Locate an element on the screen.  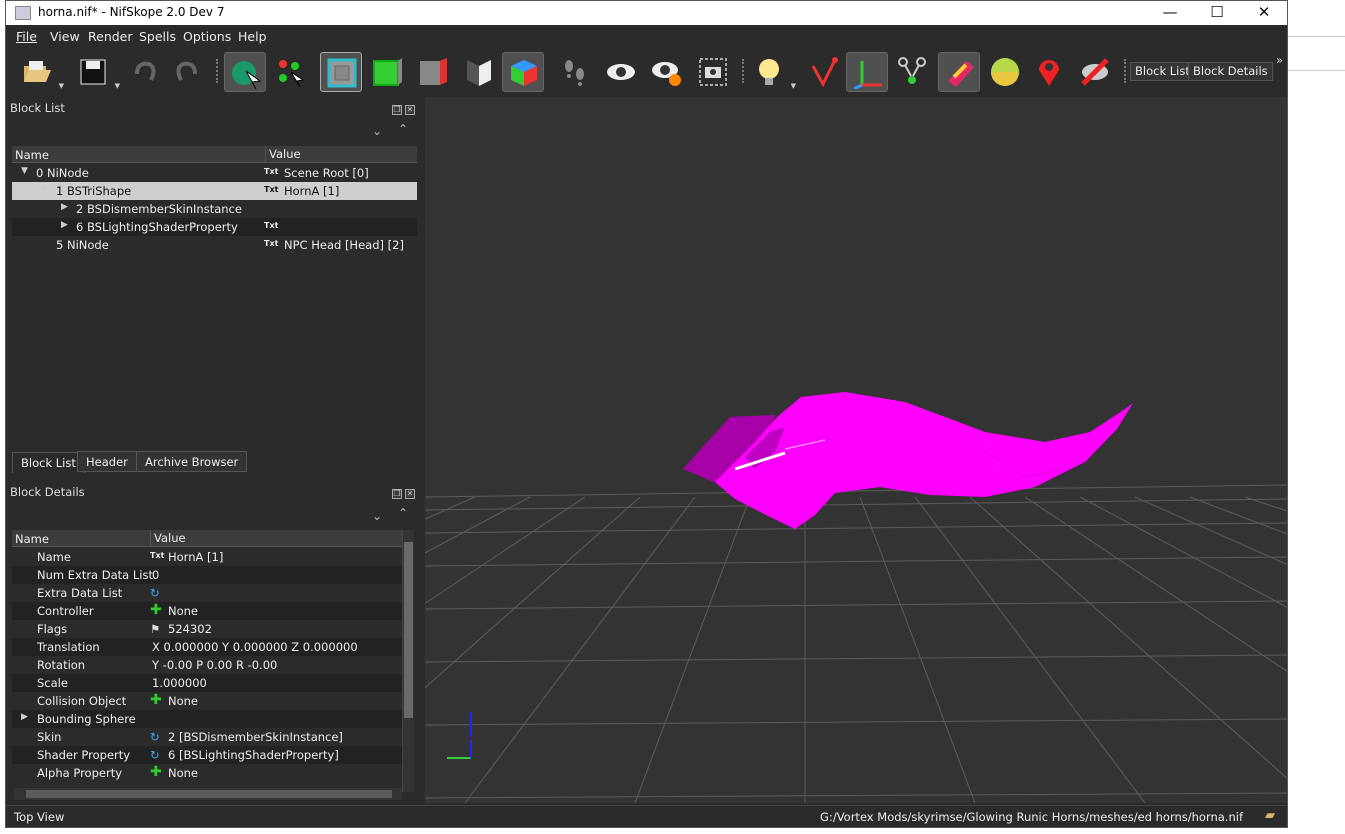
field-value: HornA [1] is located at coordinates (195, 557).